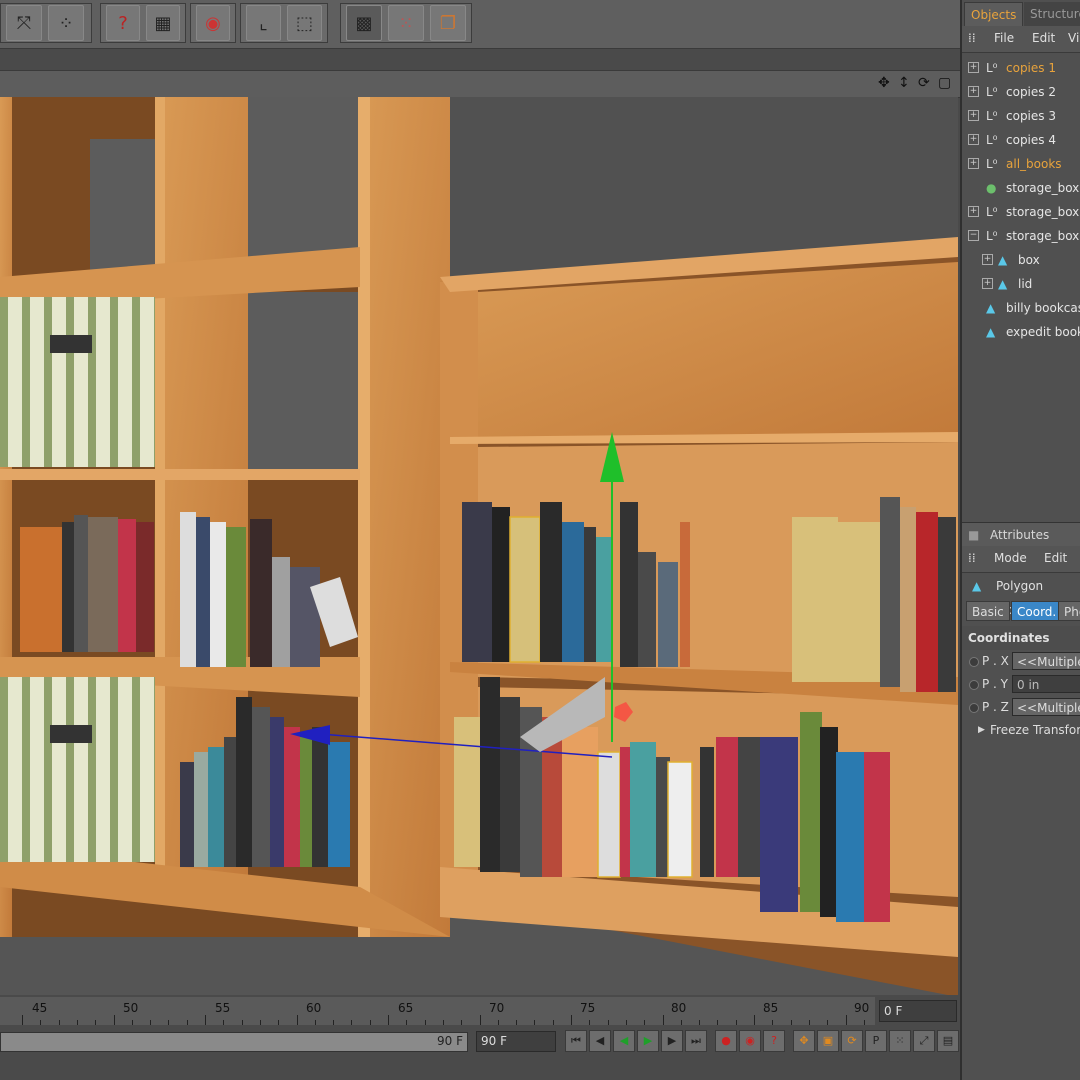 This screenshot has width=1080, height=1080. I want to click on layers-icon: ❐, so click(448, 23).